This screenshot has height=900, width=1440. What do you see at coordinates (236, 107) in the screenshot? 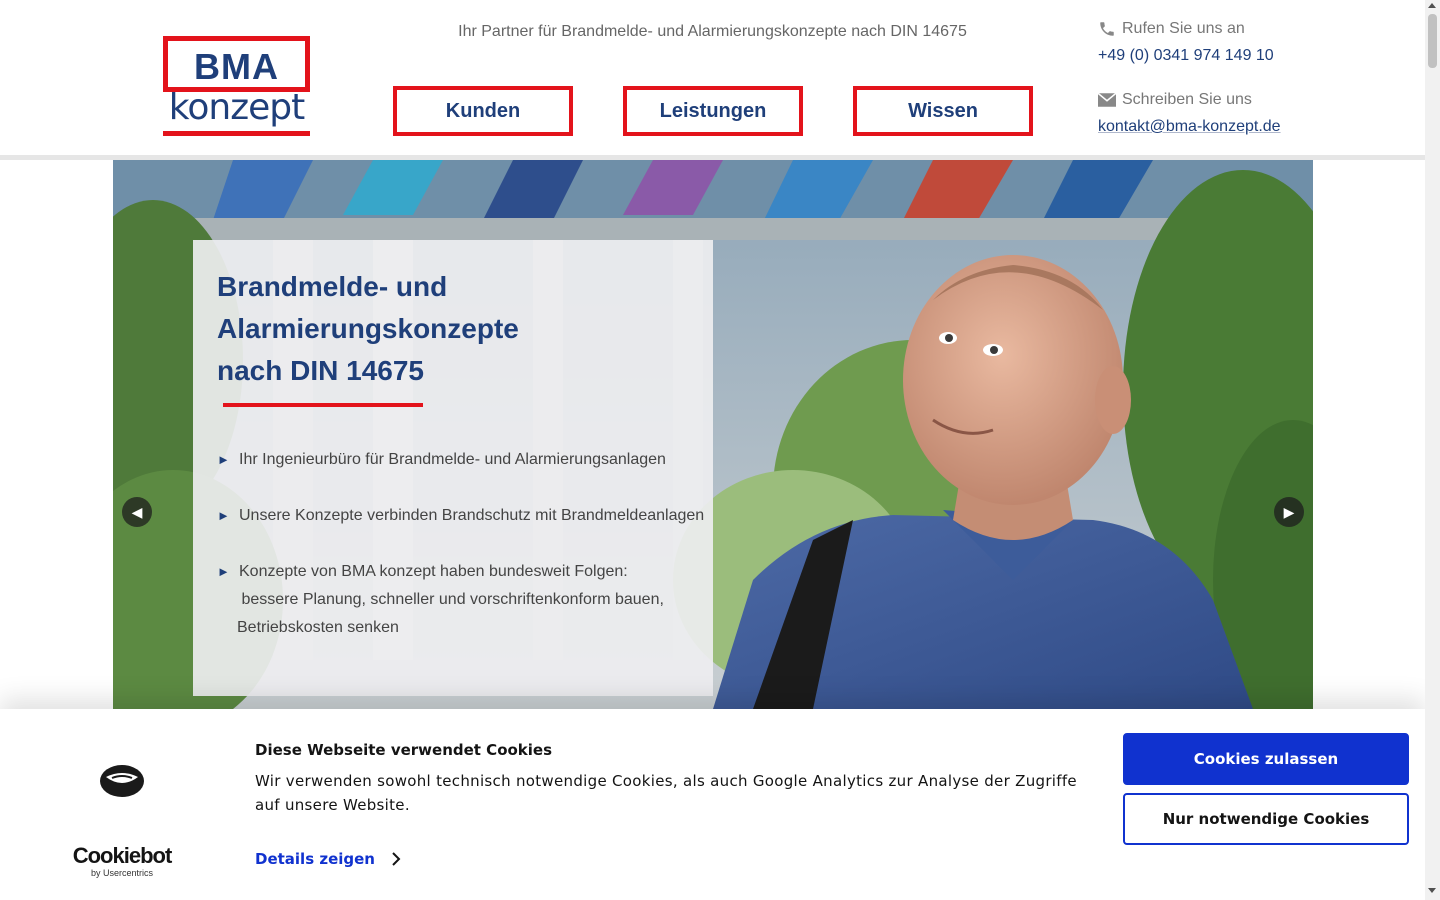
I see `logo-konzept-text: konzept` at bounding box center [236, 107].